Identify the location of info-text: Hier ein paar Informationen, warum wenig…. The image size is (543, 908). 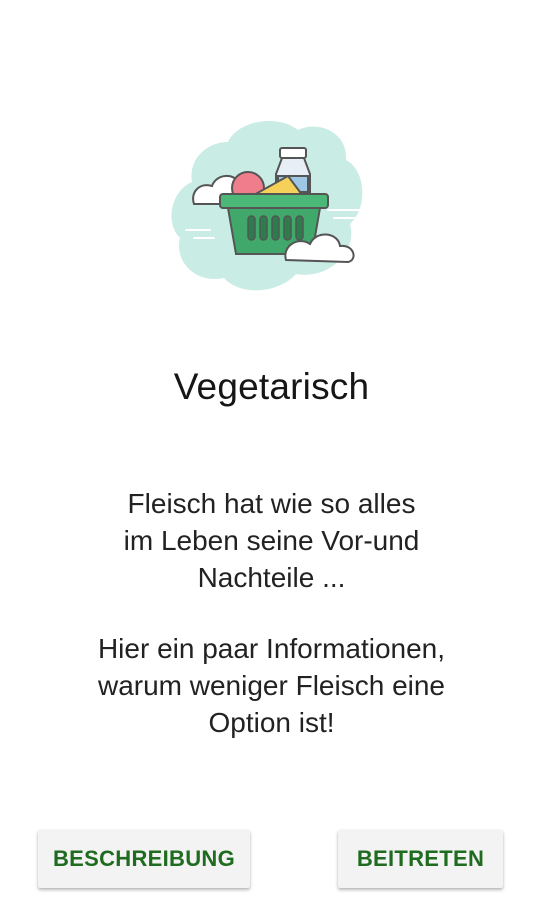
(271, 685).